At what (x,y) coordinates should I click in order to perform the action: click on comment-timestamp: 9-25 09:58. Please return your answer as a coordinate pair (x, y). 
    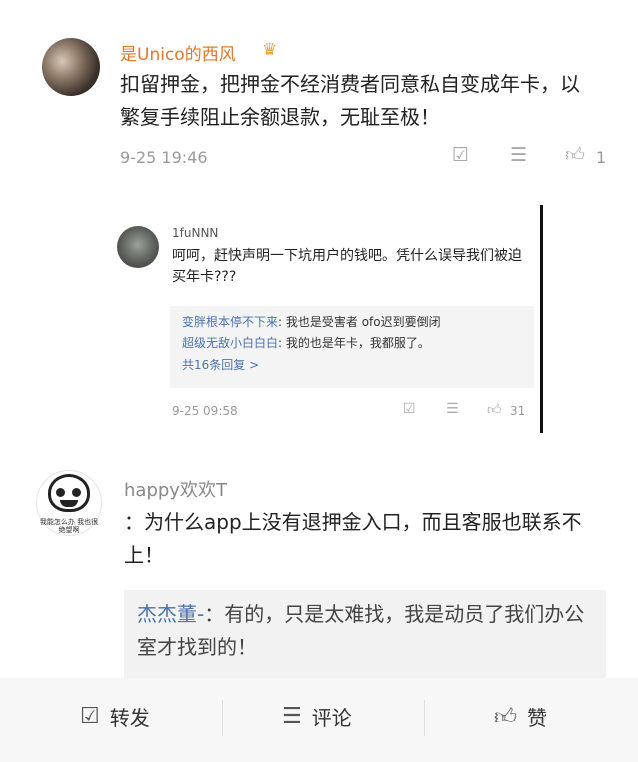
    Looking at the image, I should click on (205, 411).